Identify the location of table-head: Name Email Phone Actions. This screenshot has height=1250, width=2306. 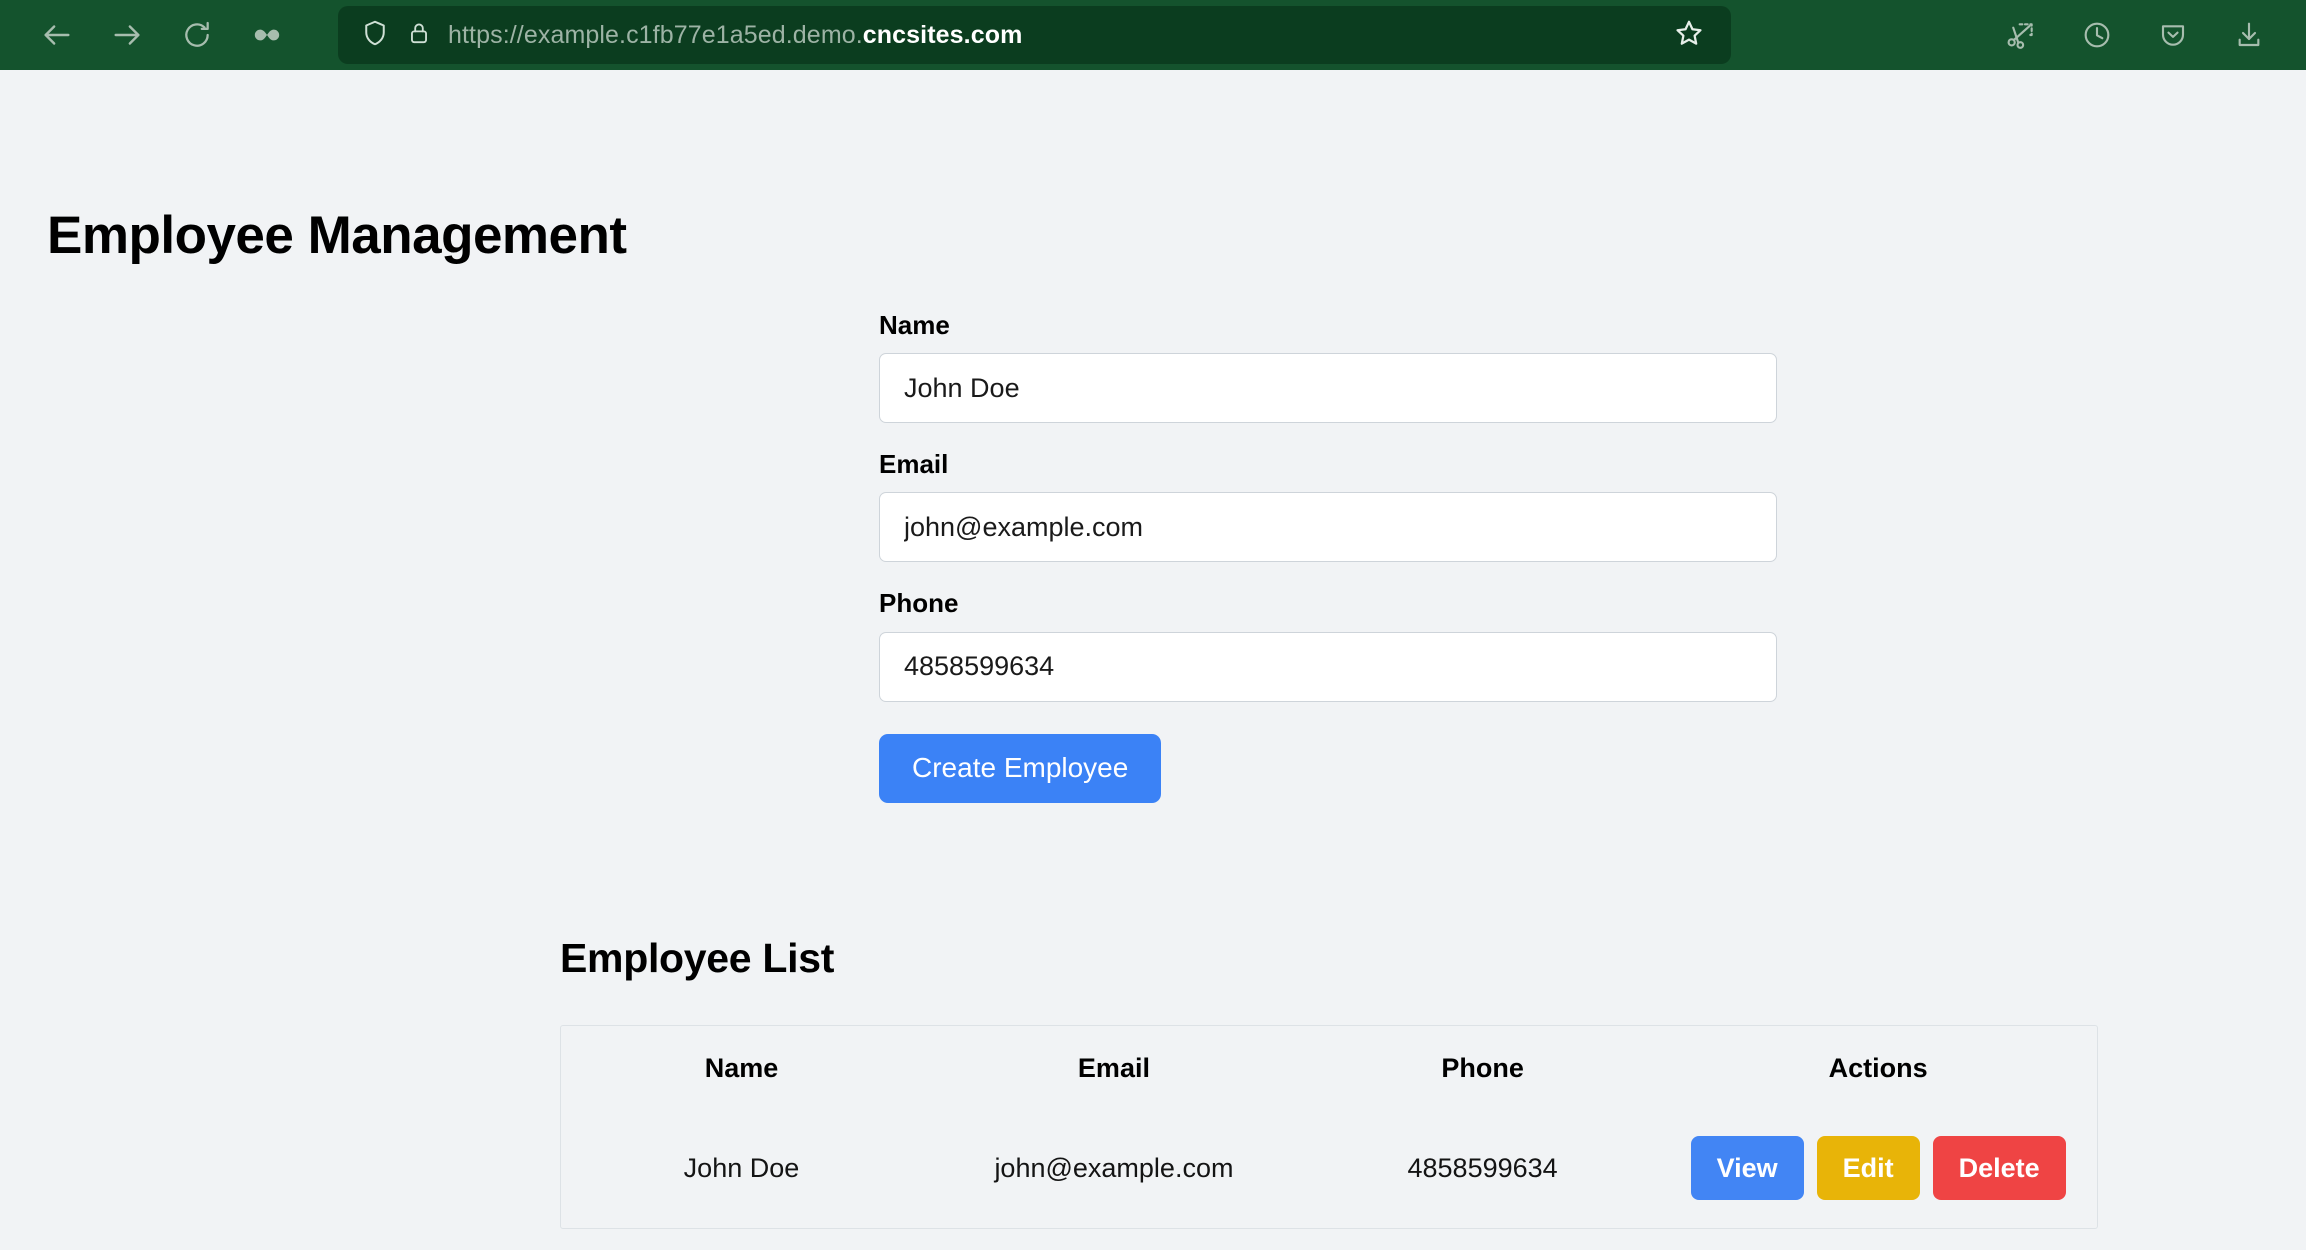
(1329, 1068).